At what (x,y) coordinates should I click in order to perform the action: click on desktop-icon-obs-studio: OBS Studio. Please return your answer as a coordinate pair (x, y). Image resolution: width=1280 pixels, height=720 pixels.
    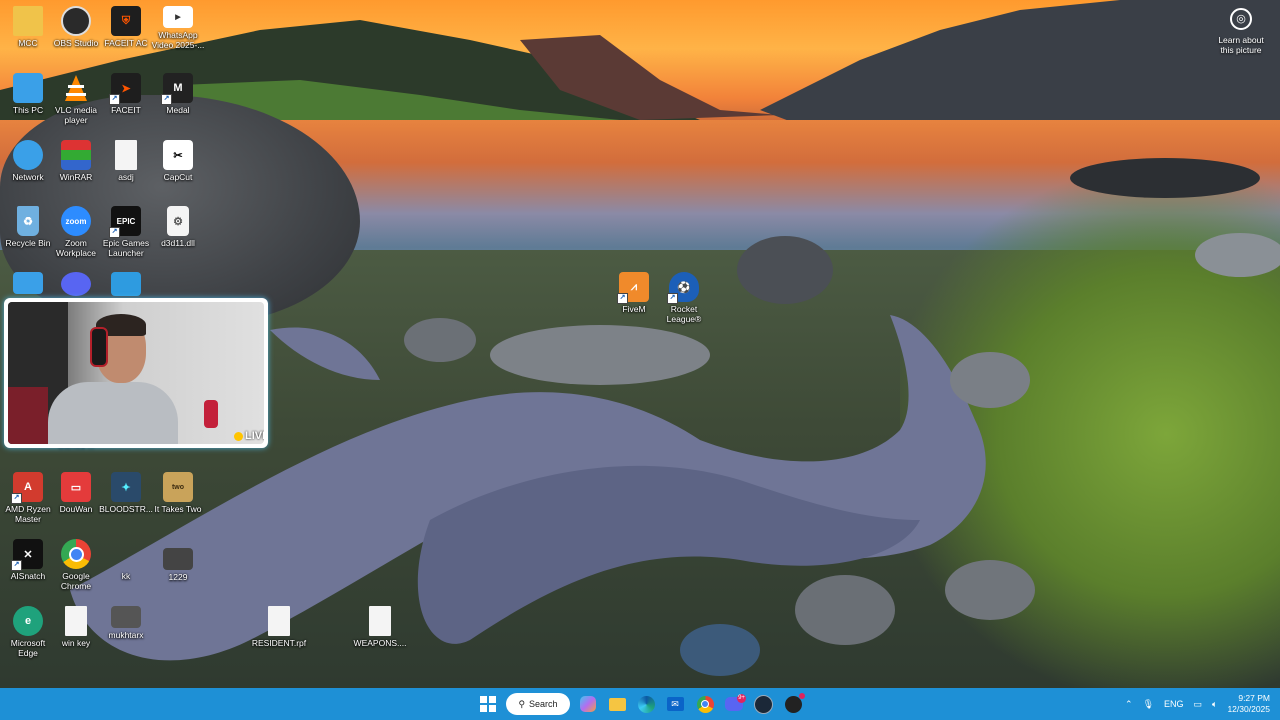
    Looking at the image, I should click on (76, 27).